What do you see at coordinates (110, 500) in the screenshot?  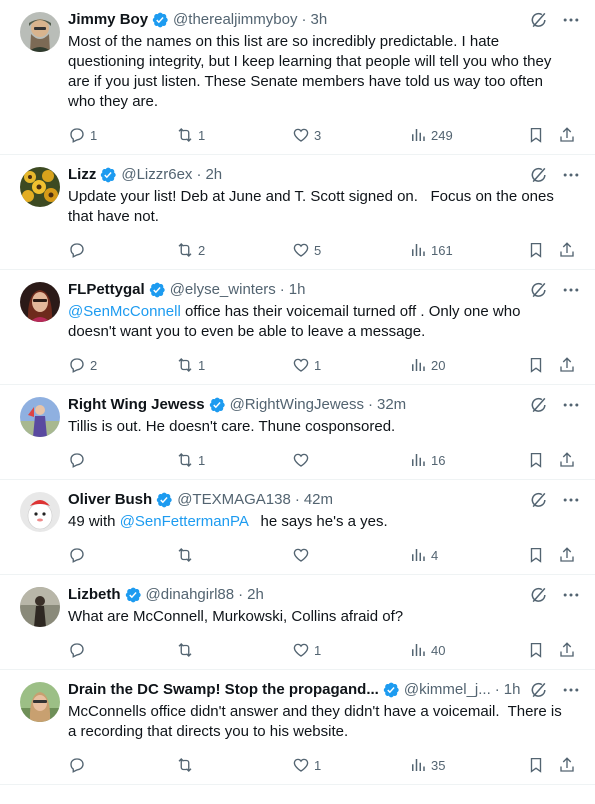 I see `author-name: Oliver Bush` at bounding box center [110, 500].